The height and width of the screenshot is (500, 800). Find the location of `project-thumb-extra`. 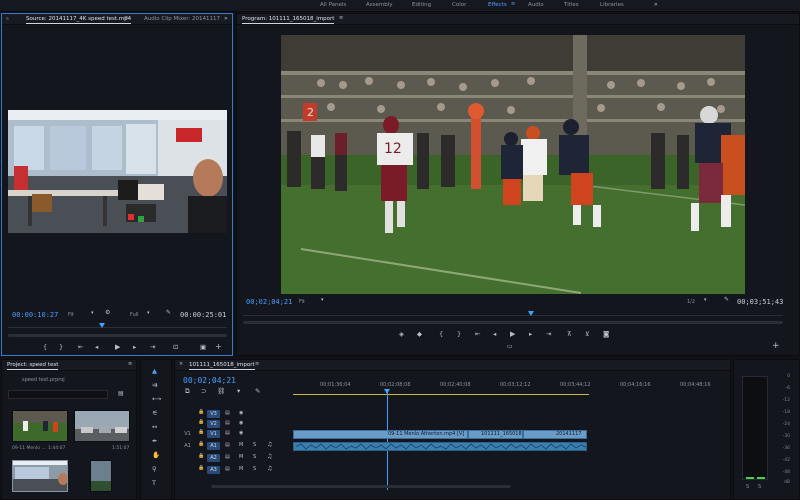

project-thumb-extra is located at coordinates (101, 476).